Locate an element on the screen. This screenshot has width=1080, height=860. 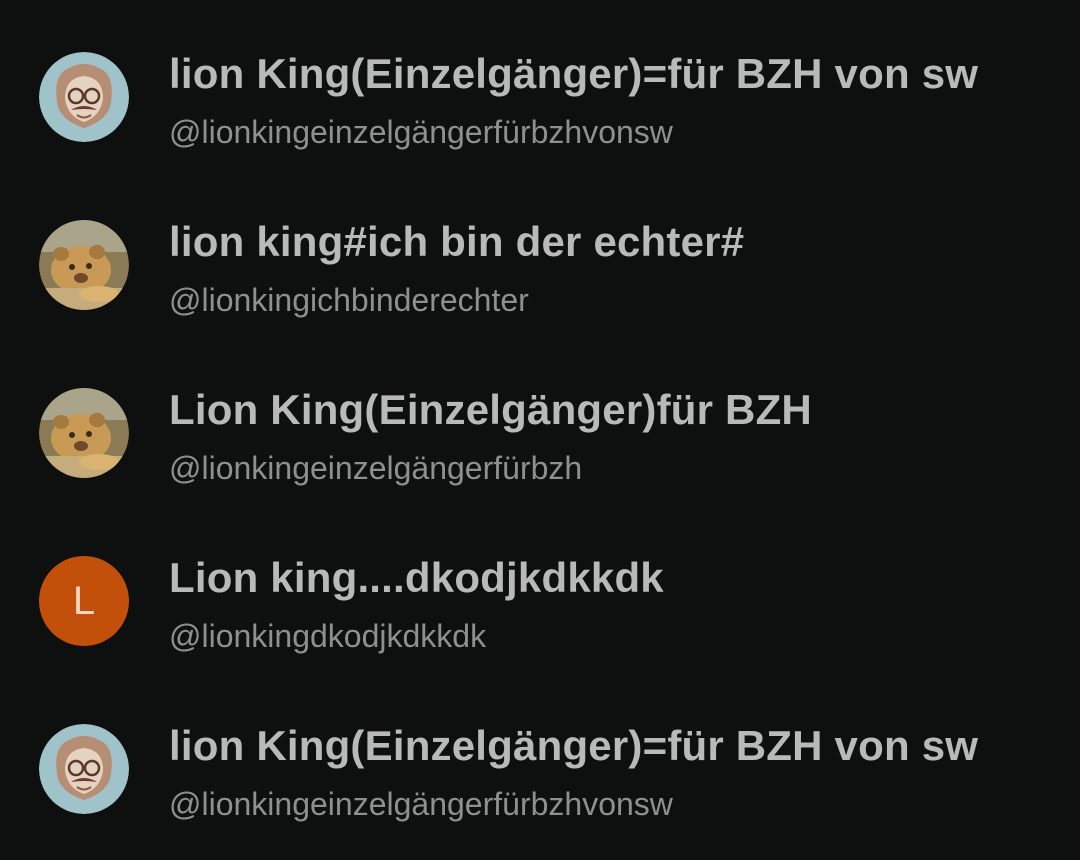
user-display-name: Lion king....dkodjkdkkdk is located at coordinates (416, 577).